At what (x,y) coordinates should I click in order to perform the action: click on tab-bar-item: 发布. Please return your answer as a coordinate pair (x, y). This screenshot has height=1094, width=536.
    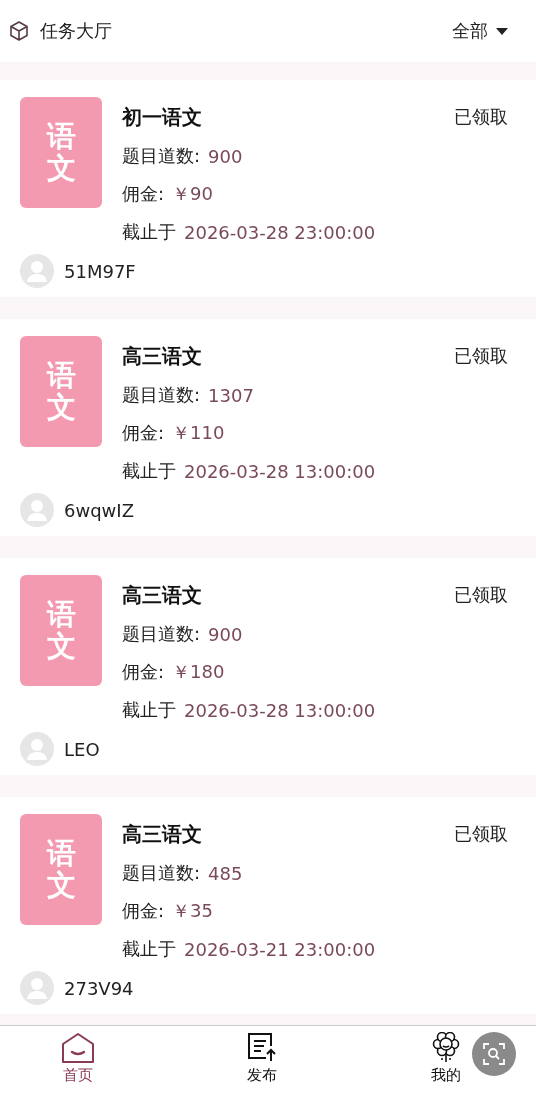
    Looking at the image, I should click on (262, 1058).